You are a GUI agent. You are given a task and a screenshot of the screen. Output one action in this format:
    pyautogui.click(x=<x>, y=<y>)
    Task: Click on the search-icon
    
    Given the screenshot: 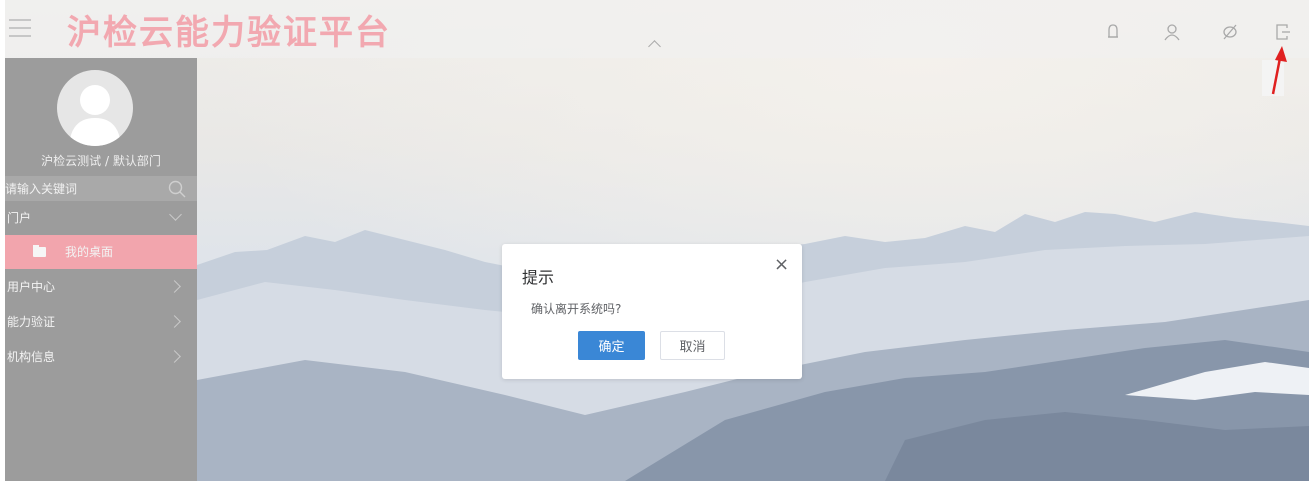 What is the action you would take?
    pyautogui.click(x=177, y=189)
    